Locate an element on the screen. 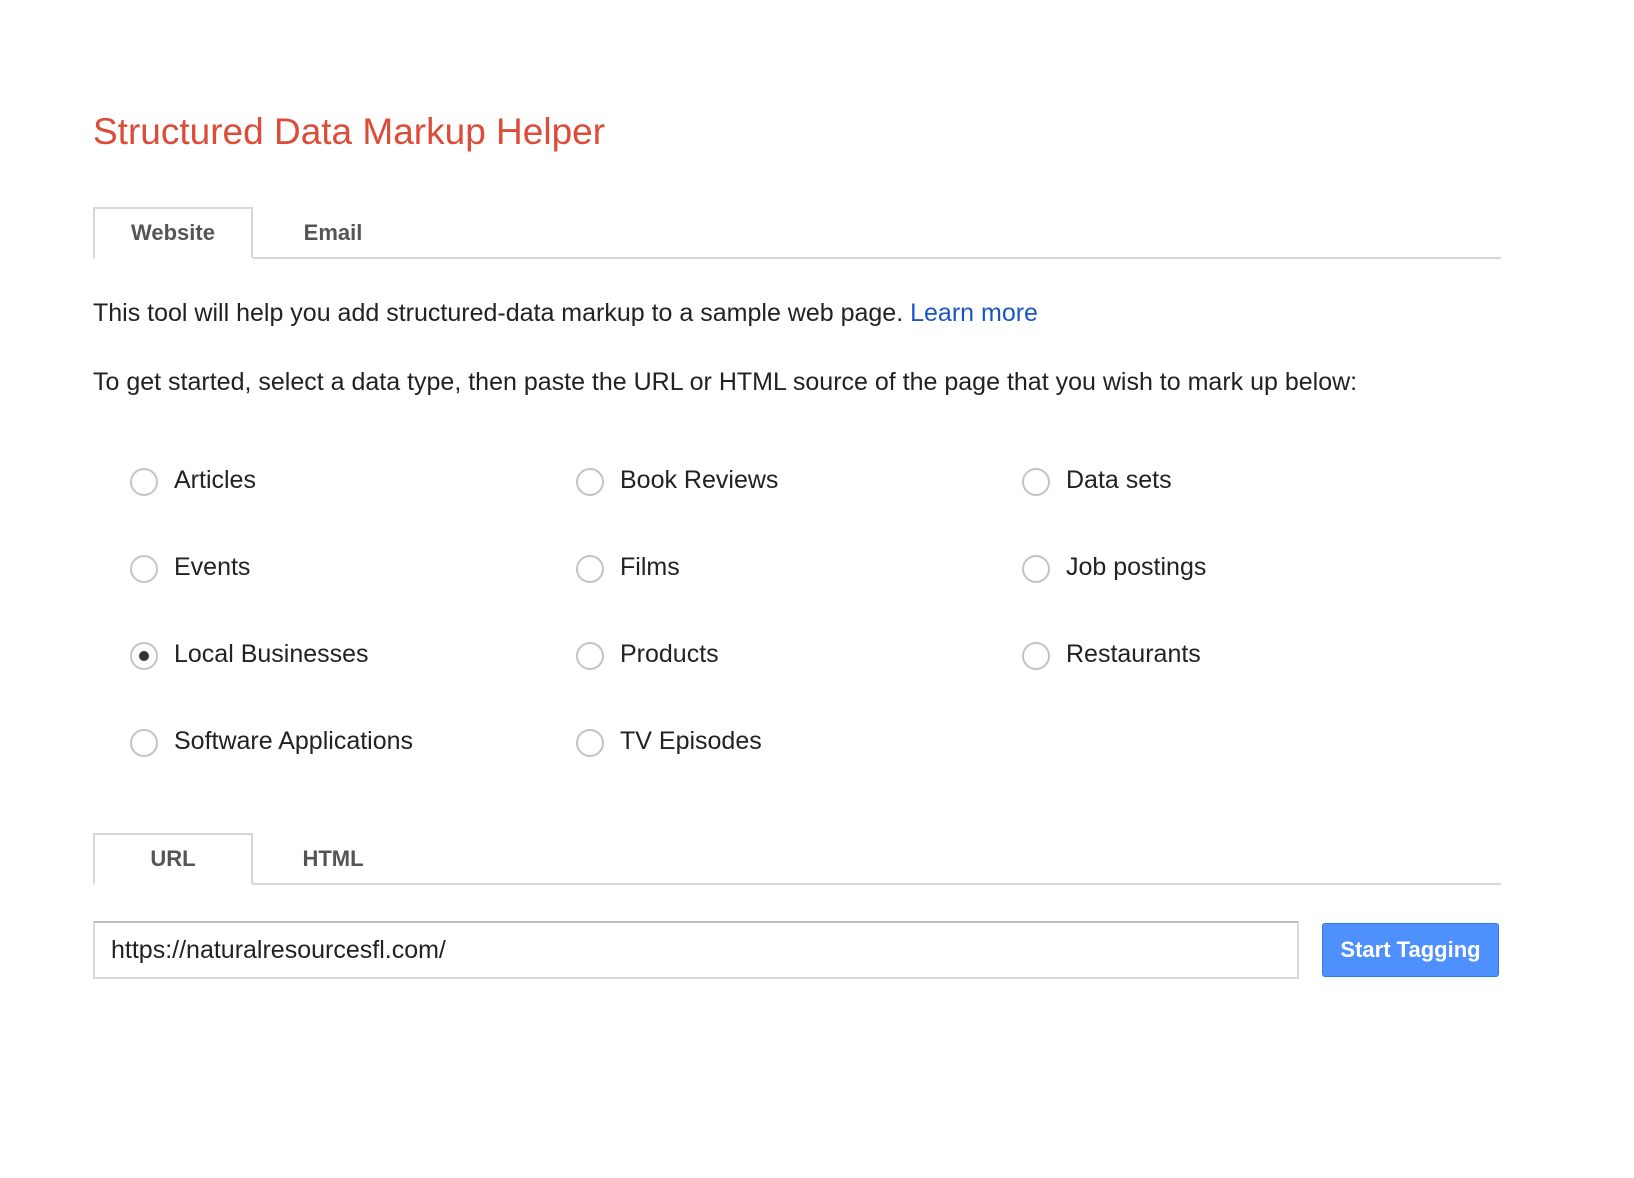  radio-articles is located at coordinates (144, 482).